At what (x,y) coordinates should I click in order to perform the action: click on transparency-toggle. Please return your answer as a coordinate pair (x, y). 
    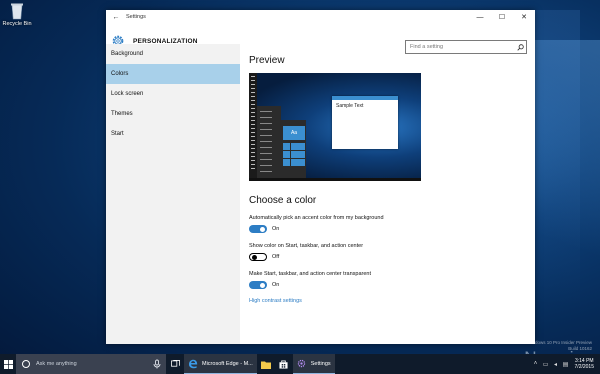
    Looking at the image, I should click on (258, 285).